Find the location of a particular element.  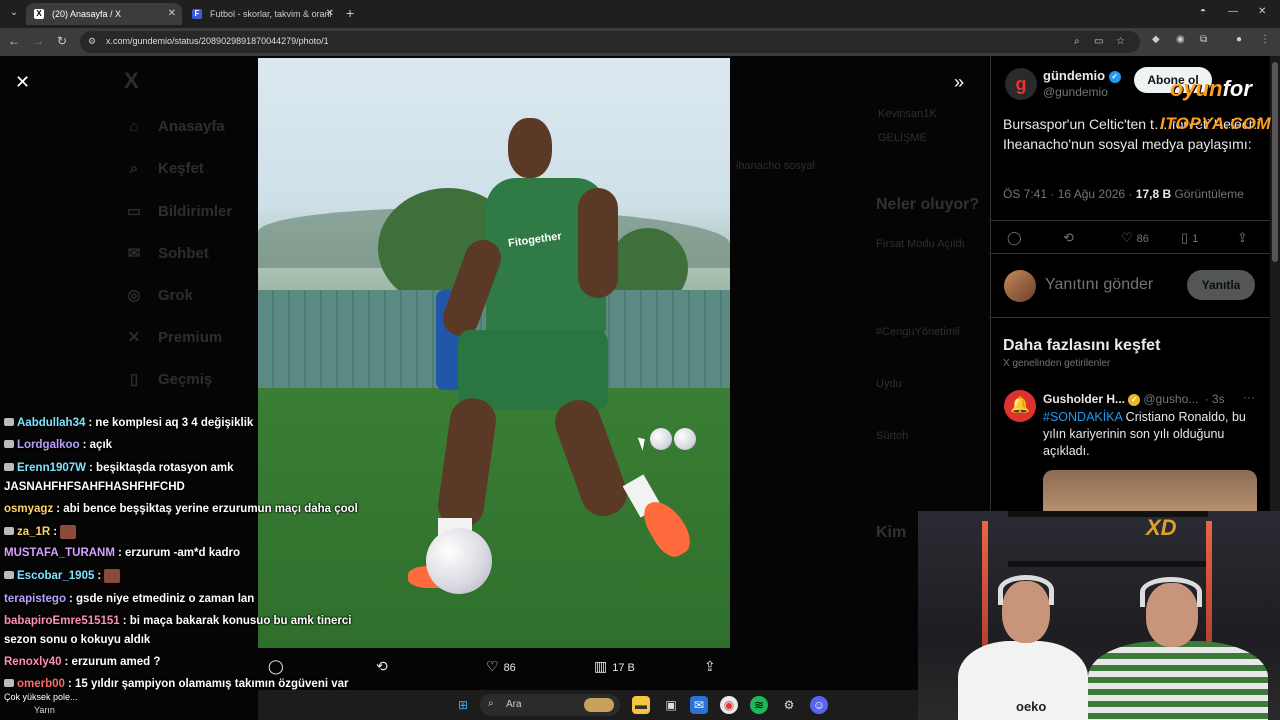

tab-x-home: X (20) Anasayfa / X ✕ is located at coordinates (104, 14).